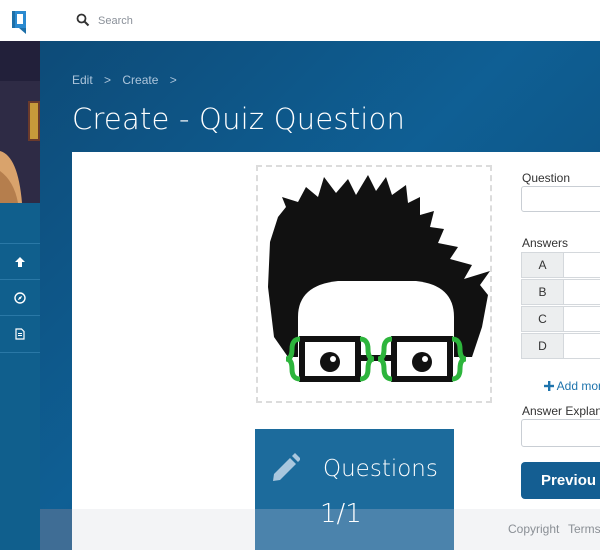  Describe the element at coordinates (560, 433) in the screenshot. I see `answer-explanation-input` at that location.